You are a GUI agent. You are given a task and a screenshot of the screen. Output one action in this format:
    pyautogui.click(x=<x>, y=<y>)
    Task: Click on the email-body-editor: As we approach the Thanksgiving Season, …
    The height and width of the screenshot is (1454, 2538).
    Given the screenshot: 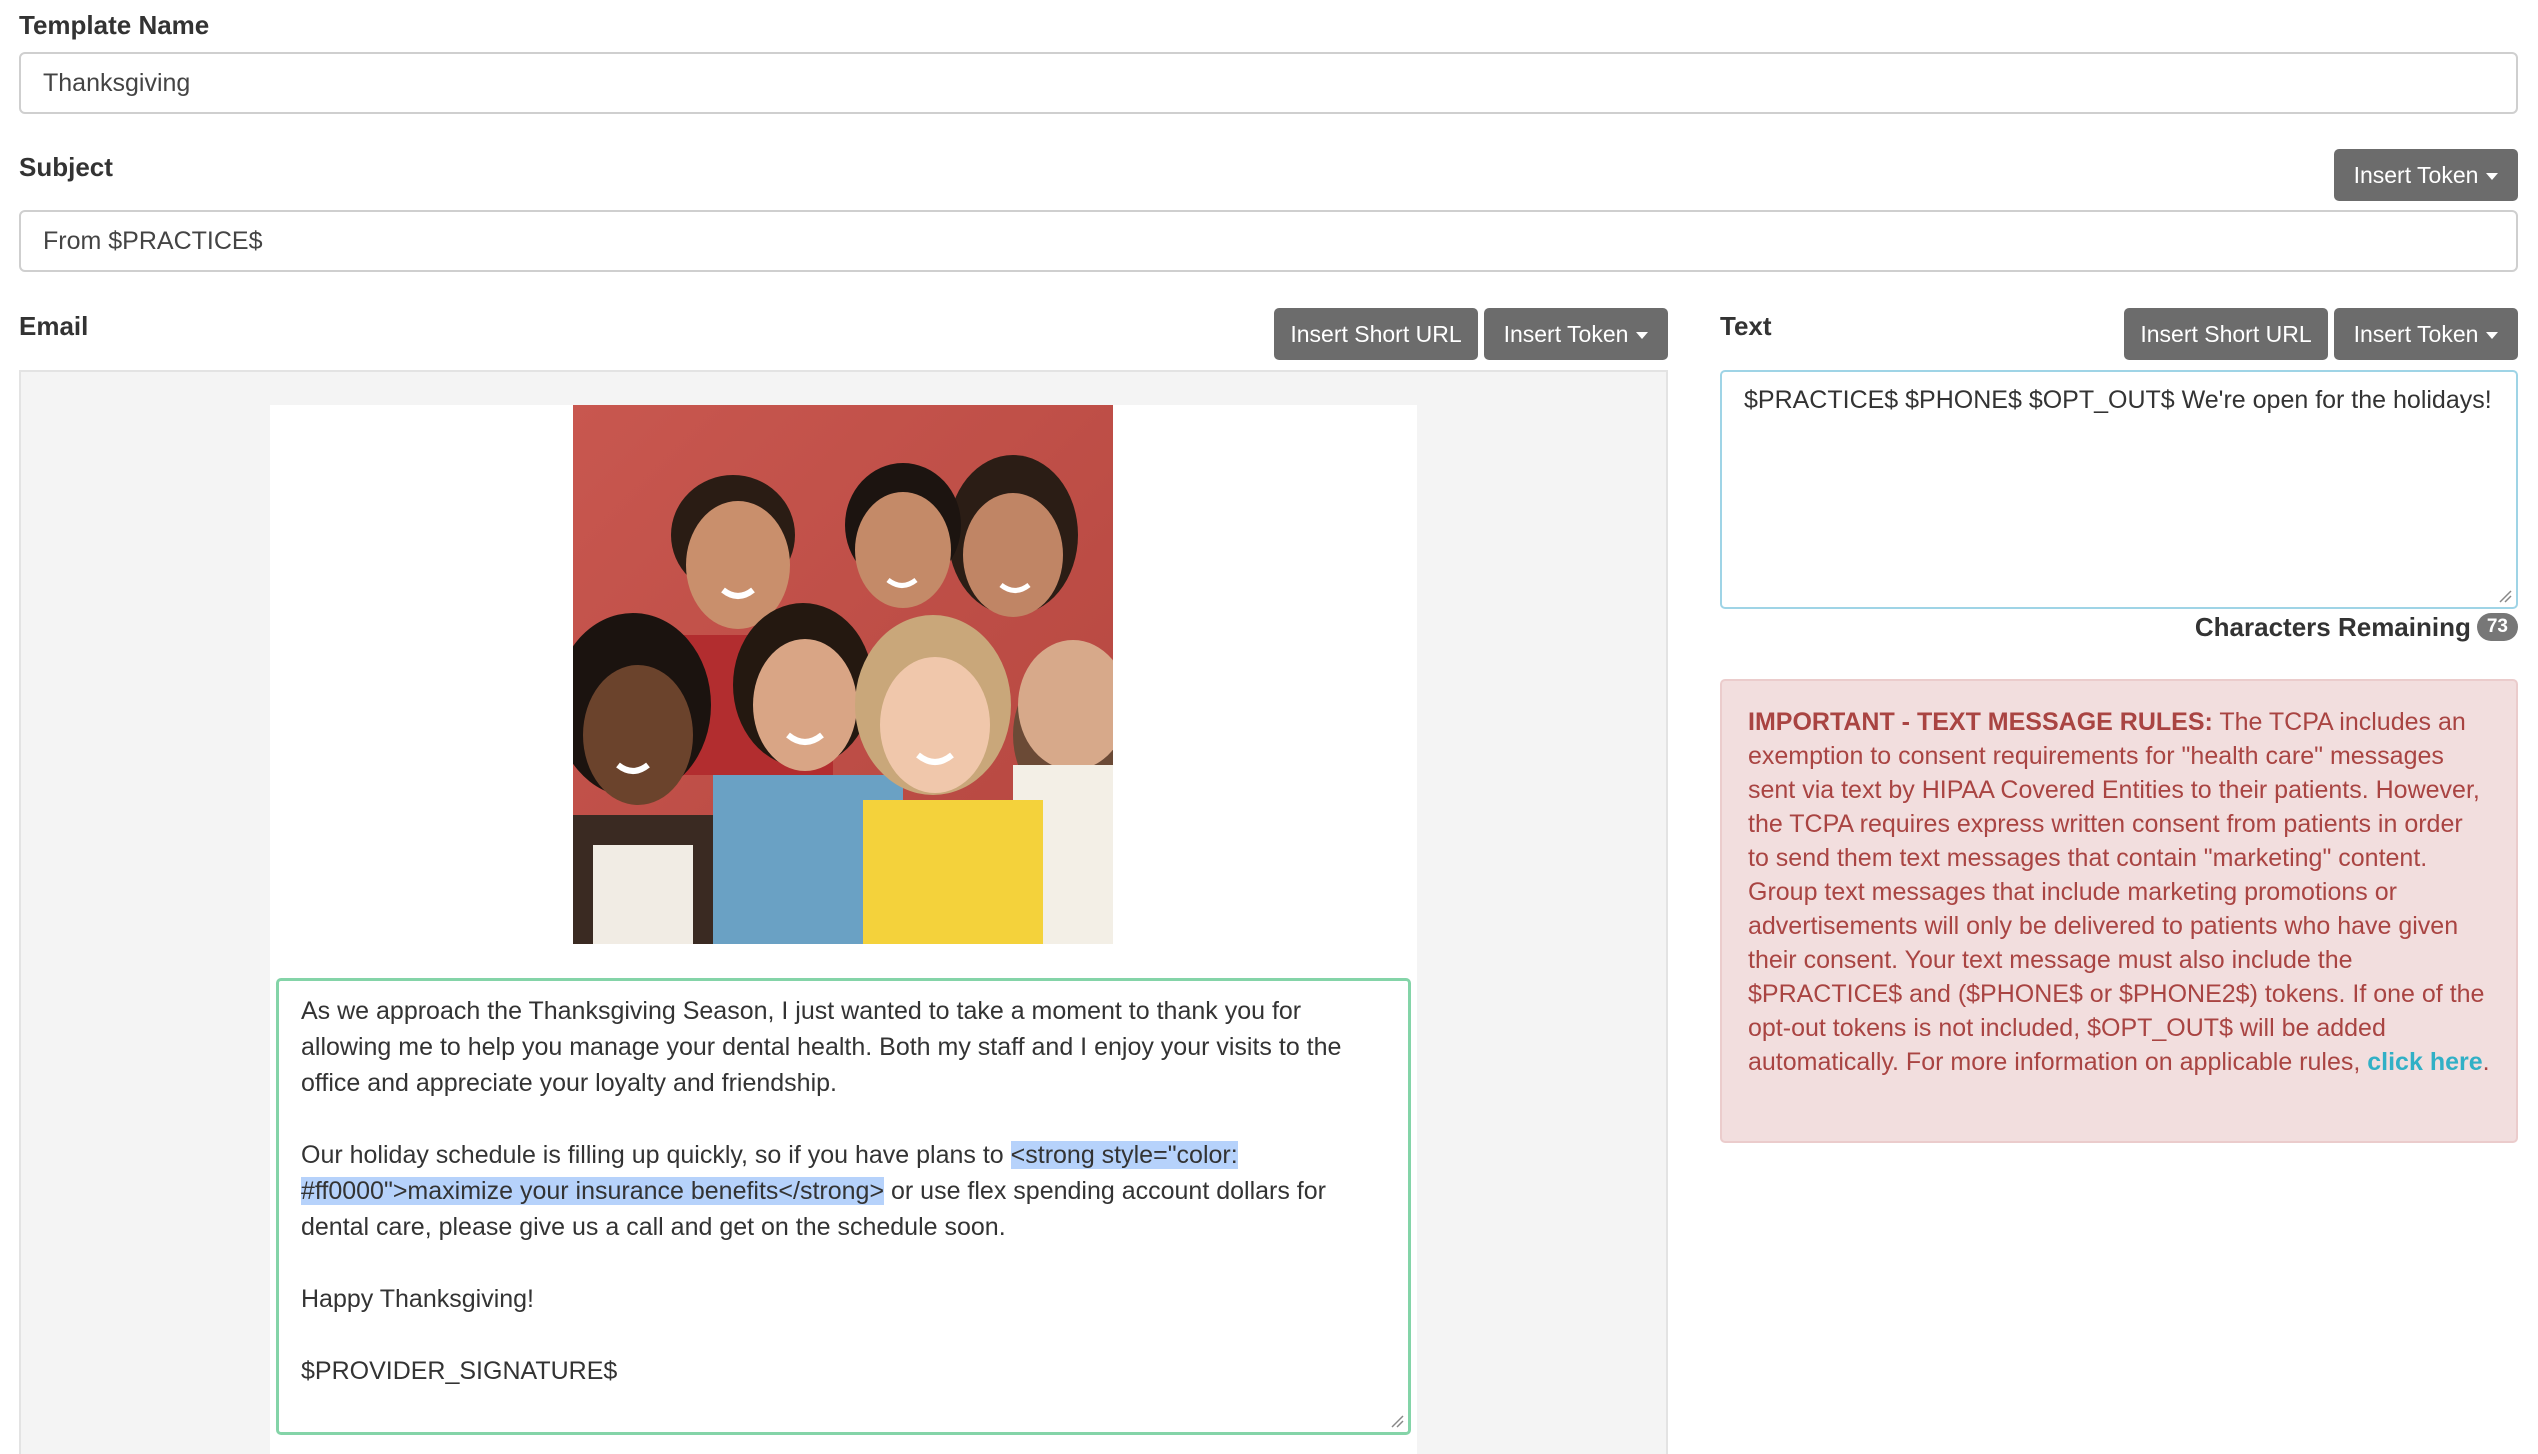 What is the action you would take?
    pyautogui.click(x=843, y=1206)
    